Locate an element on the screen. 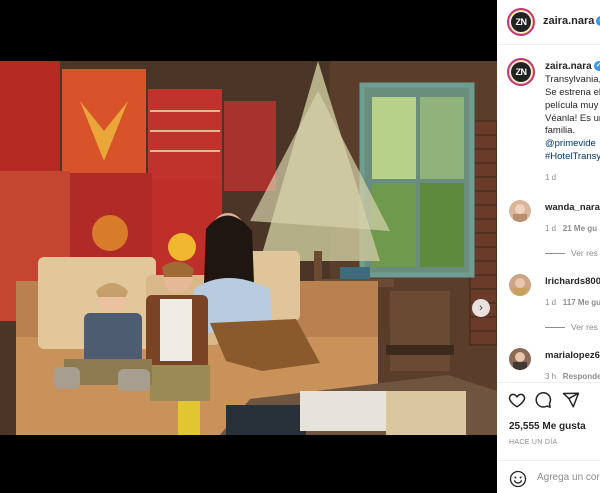  caption-avatar: ZN is located at coordinates (521, 72).